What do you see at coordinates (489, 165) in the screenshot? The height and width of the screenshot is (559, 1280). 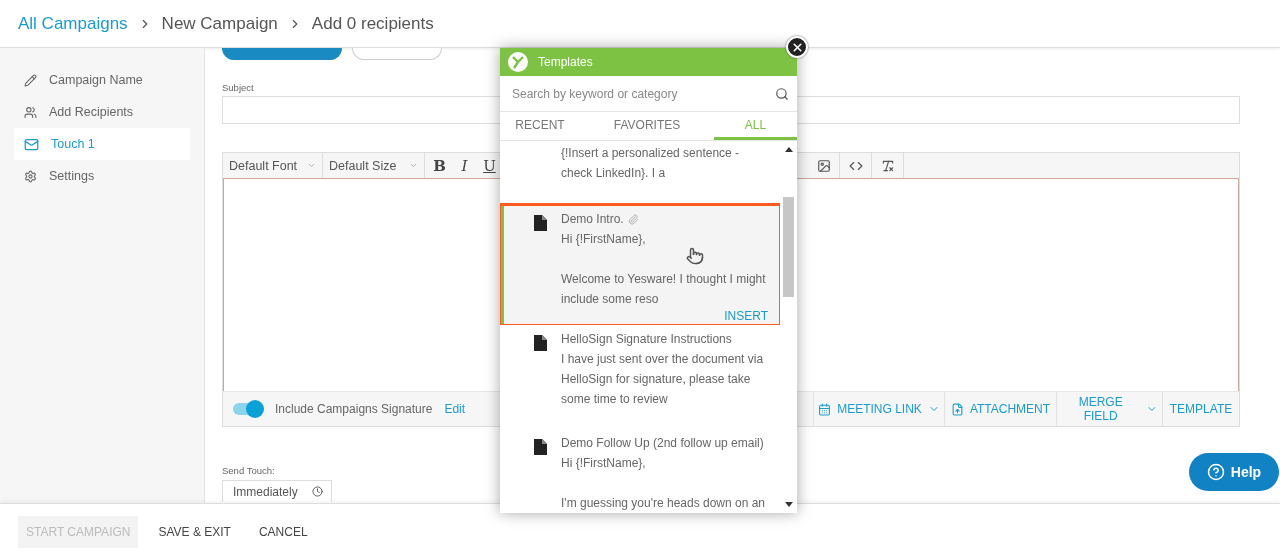 I see `format-button: U` at bounding box center [489, 165].